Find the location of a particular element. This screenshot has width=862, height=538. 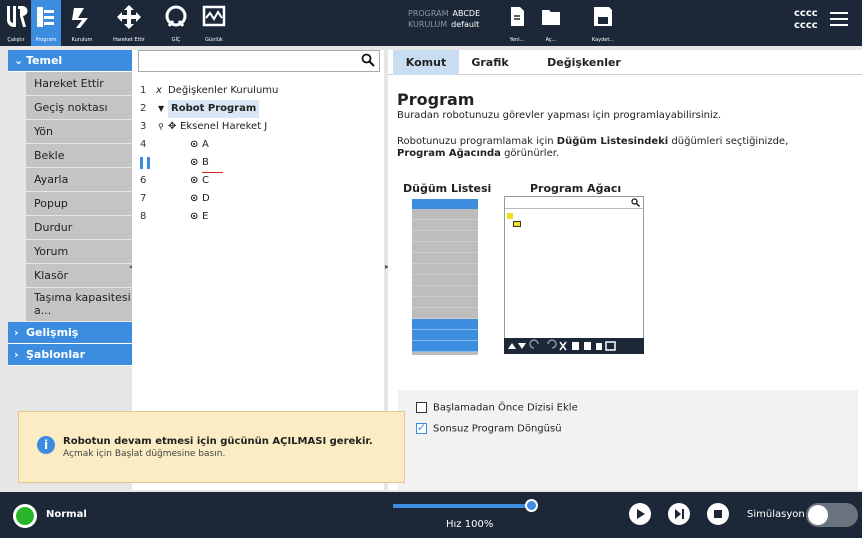

node-item-folder: Klasör is located at coordinates (79, 276).